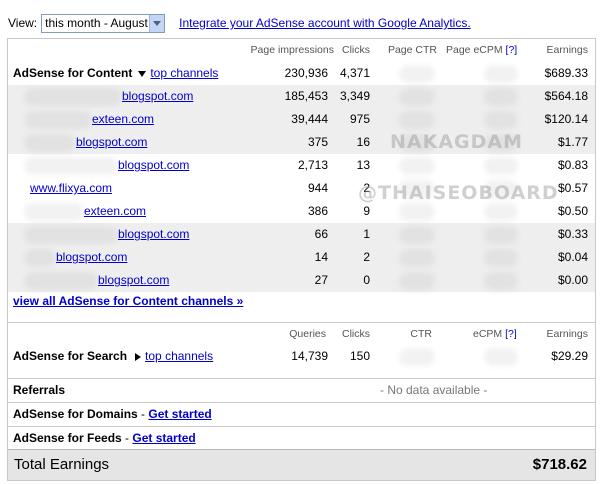 The height and width of the screenshot is (484, 600). I want to click on earnings-value: $0.33, so click(572, 234).